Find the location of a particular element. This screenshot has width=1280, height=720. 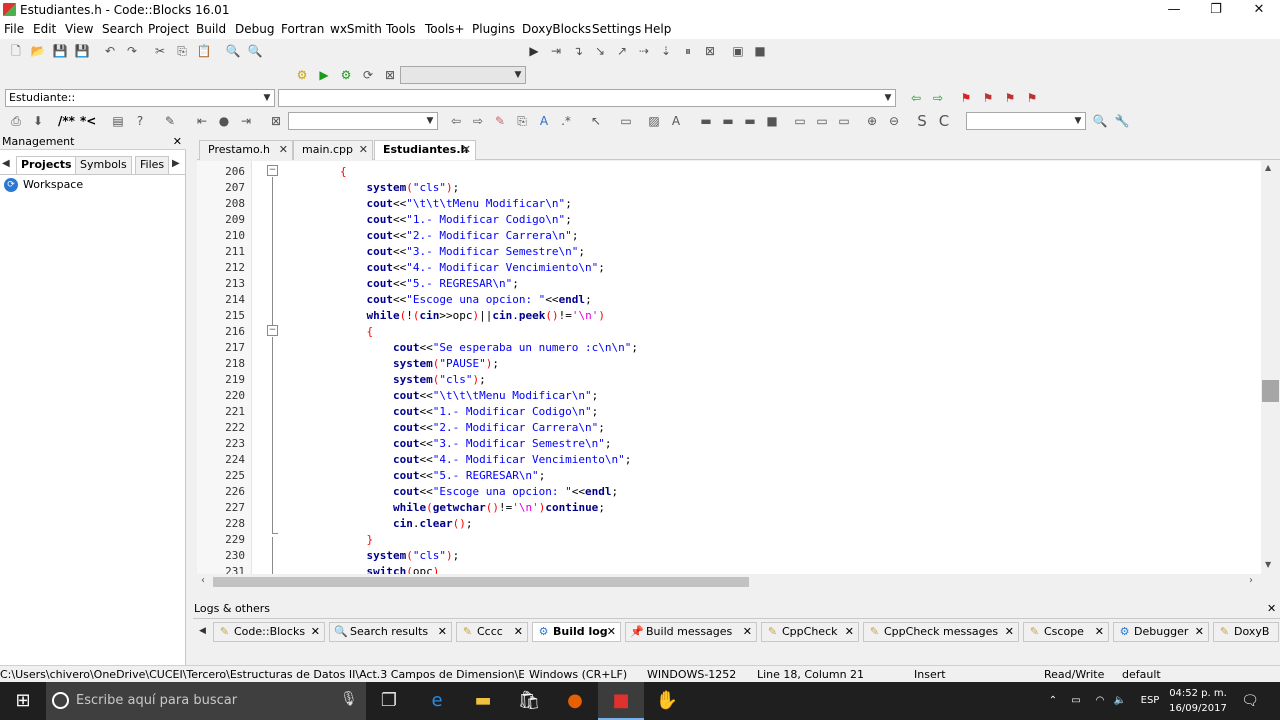

clear-bookmarks-icon: ⚑ is located at coordinates (1032, 98).